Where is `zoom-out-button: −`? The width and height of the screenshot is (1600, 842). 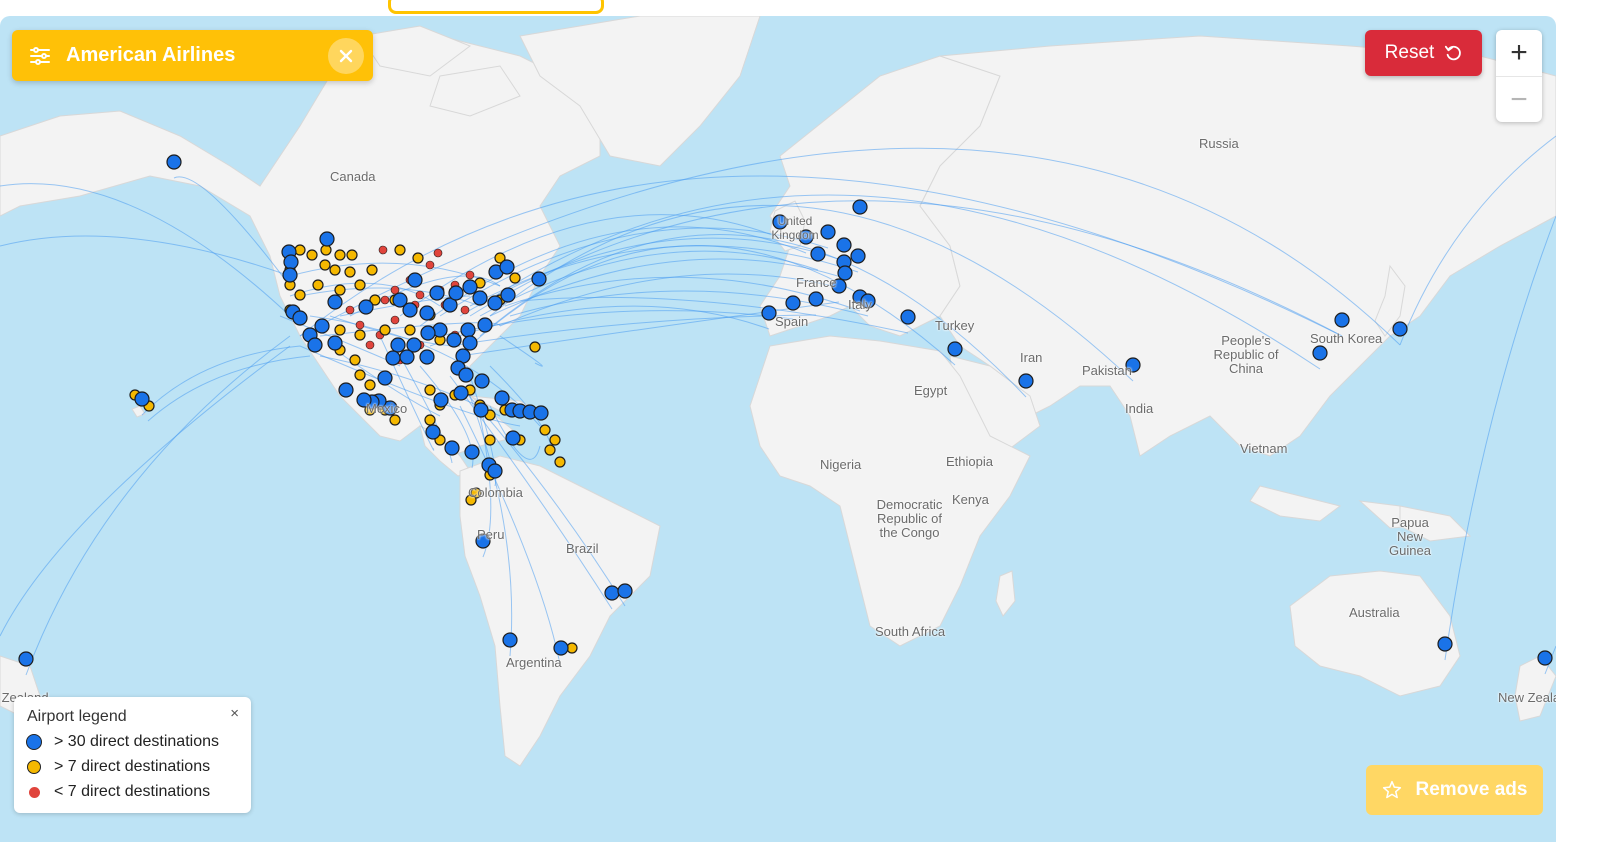
zoom-out-button: − is located at coordinates (1519, 99).